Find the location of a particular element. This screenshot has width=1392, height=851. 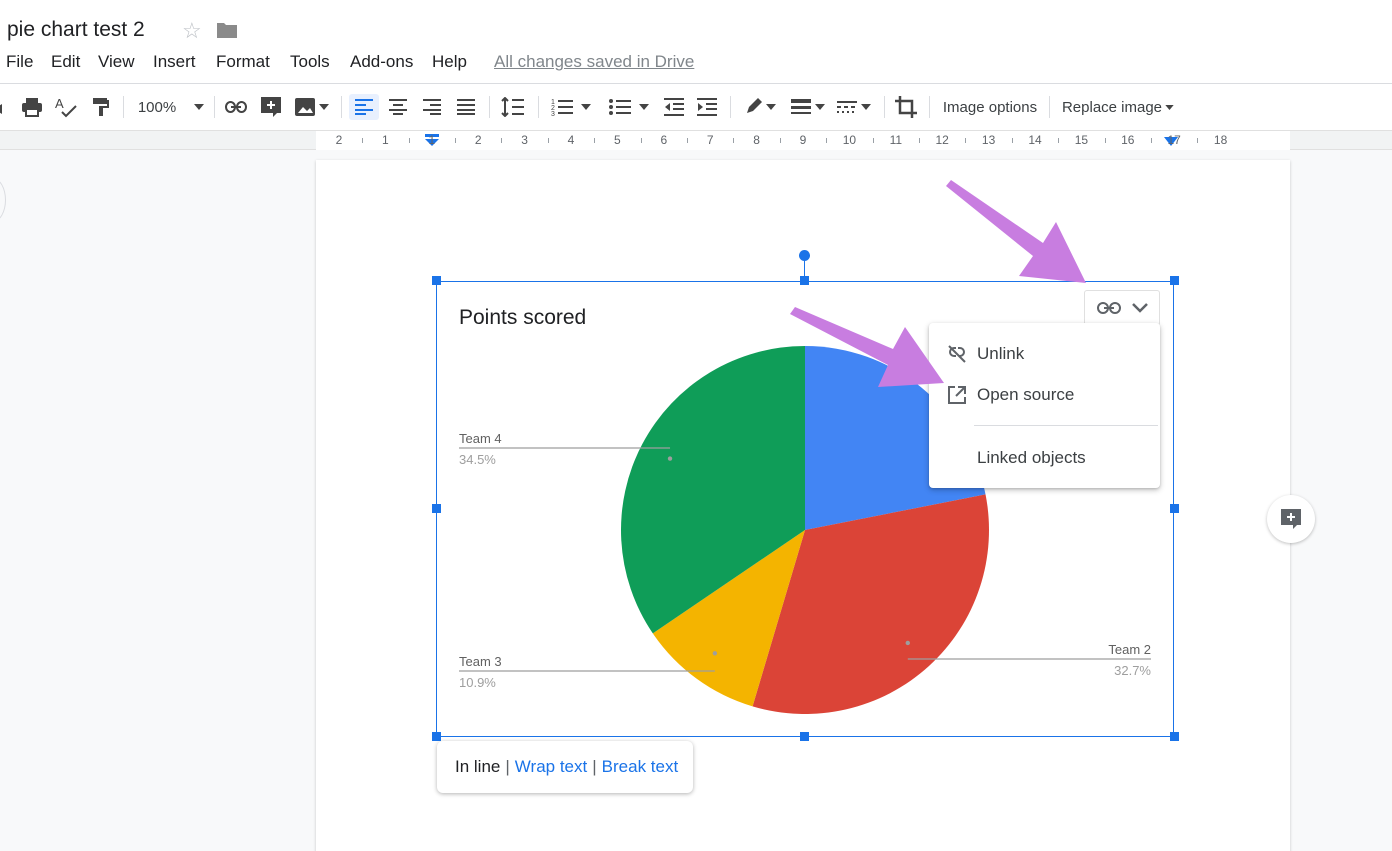

align-center-icon is located at coordinates (398, 107).